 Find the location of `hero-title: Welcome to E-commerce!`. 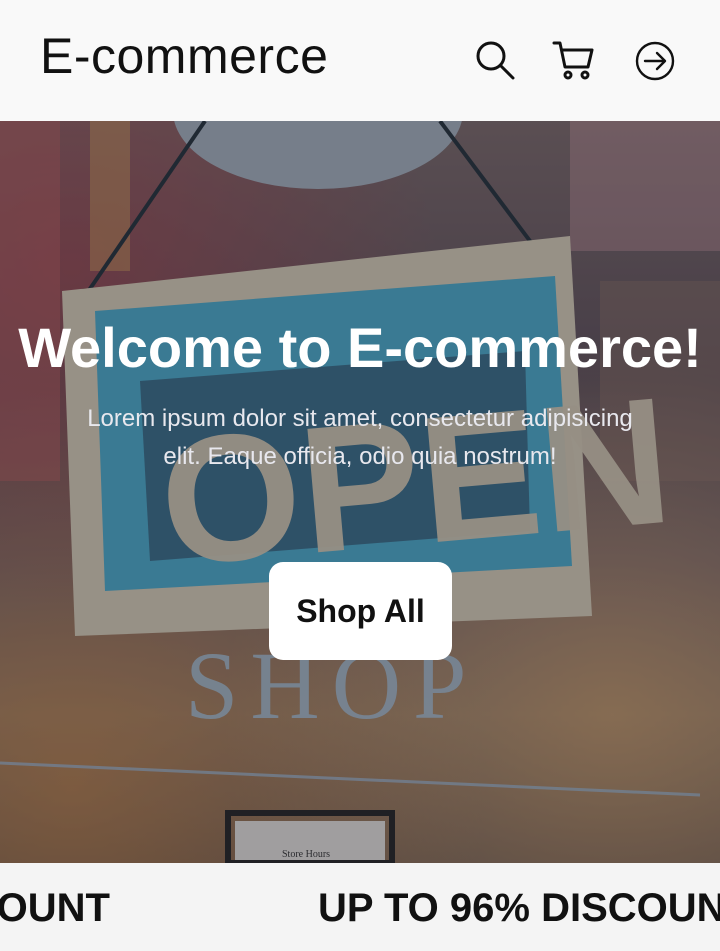

hero-title: Welcome to E-commerce! is located at coordinates (360, 347).